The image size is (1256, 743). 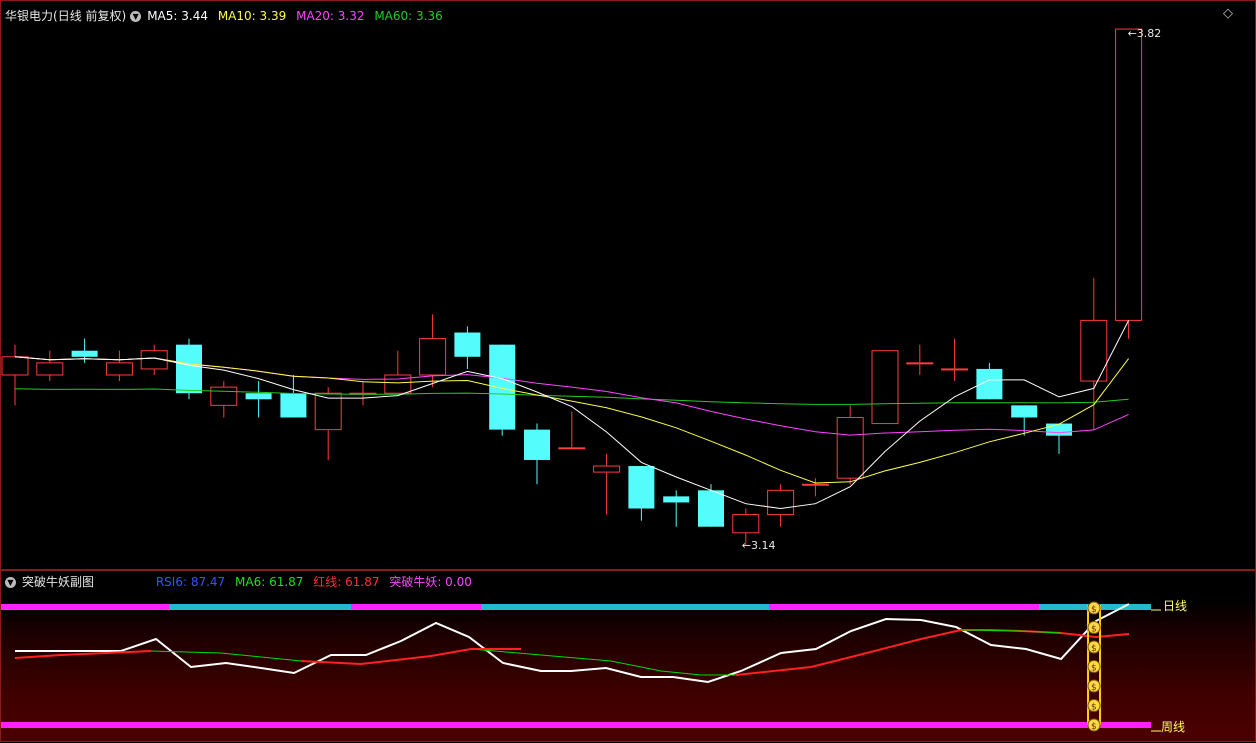 I want to click on low-price-label: ←3.14, so click(x=759, y=545).